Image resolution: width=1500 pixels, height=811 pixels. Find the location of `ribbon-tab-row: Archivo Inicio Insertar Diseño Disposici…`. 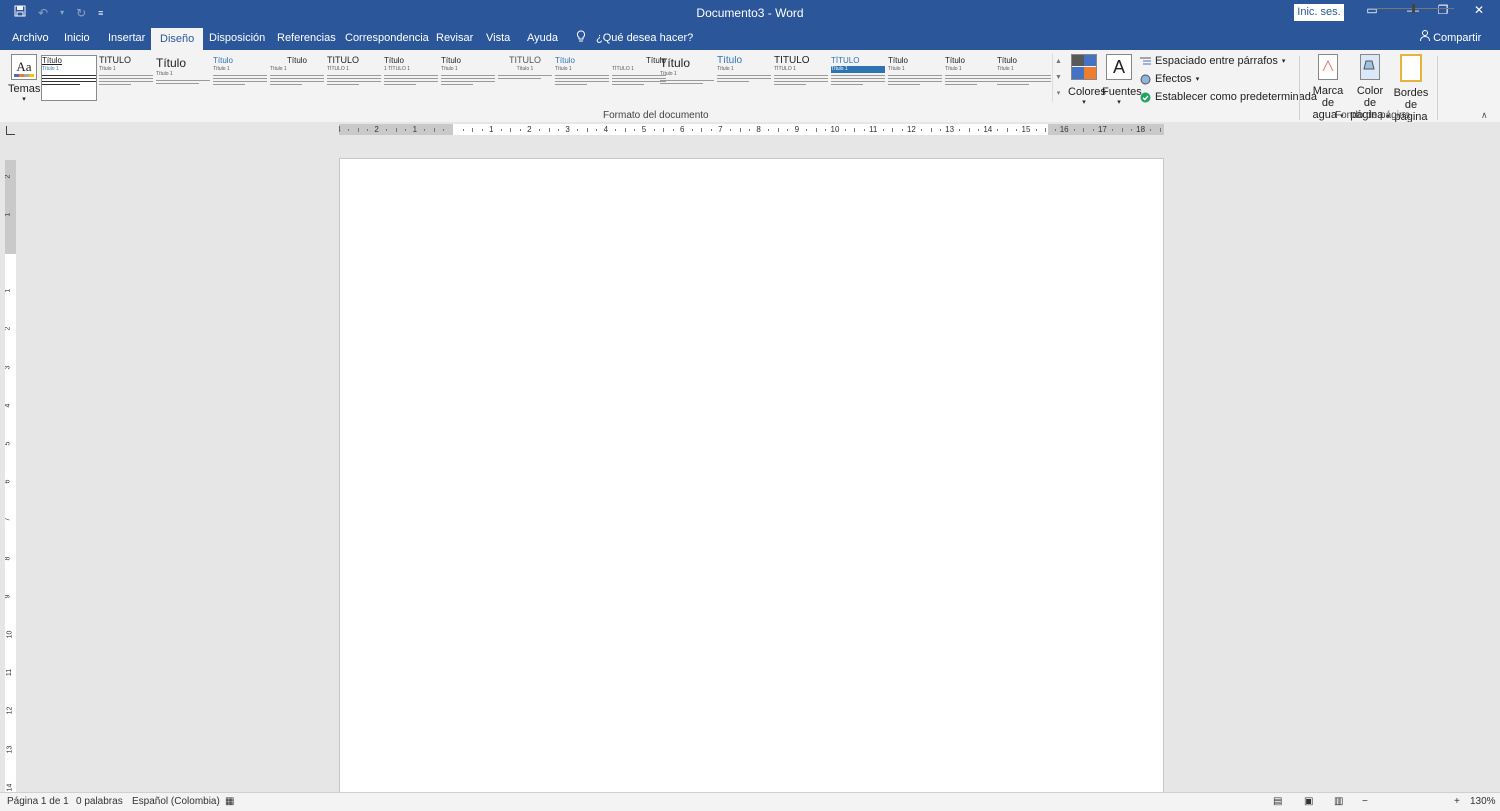

ribbon-tab-row: Archivo Inicio Insertar Diseño Disposici… is located at coordinates (750, 38).